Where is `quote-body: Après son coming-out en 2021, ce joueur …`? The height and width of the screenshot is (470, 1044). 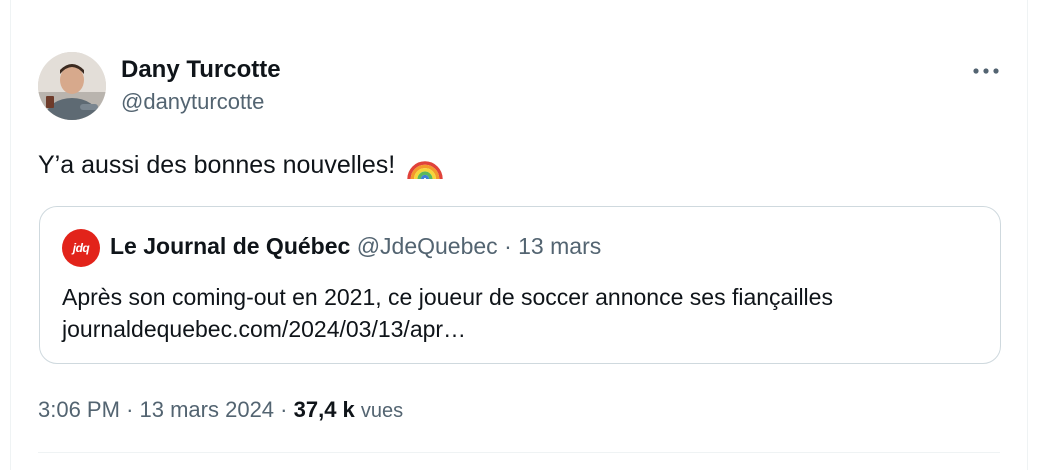
quote-body: Après son coming-out en 2021, ce joueur … is located at coordinates (447, 313).